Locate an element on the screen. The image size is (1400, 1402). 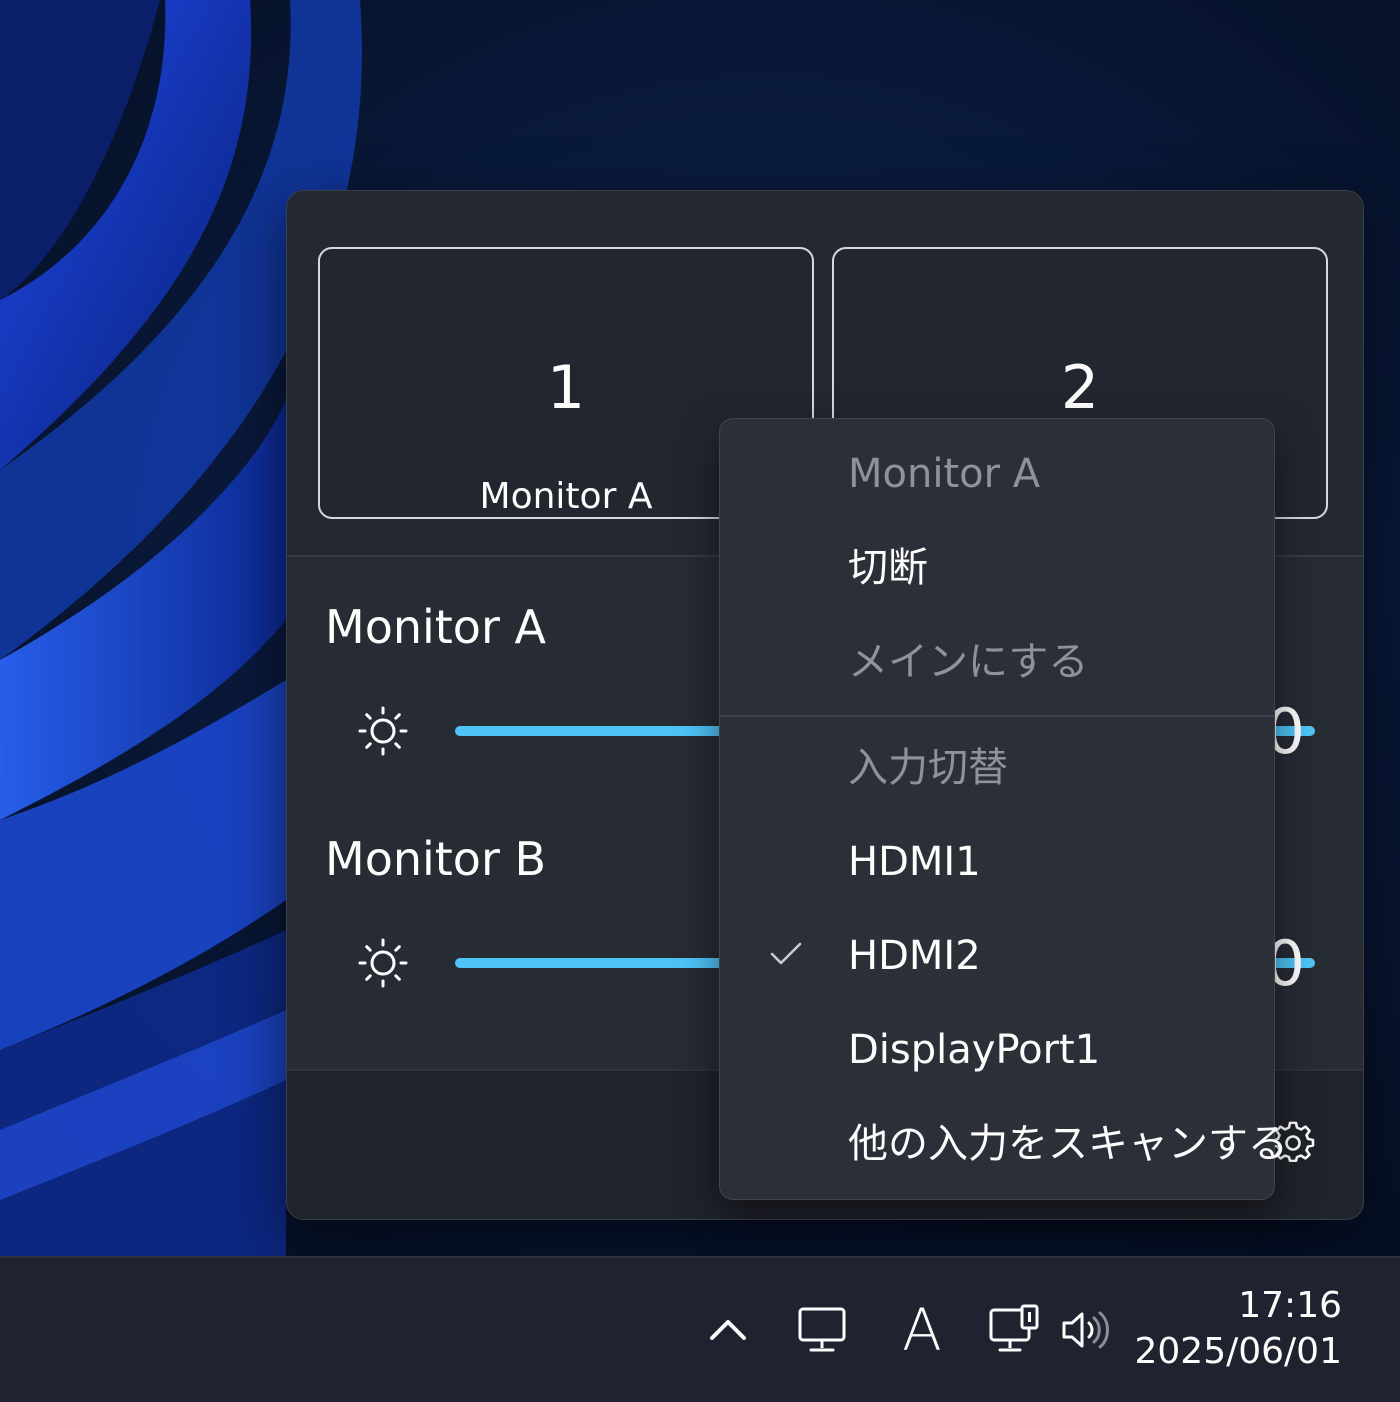
taskbar: A 17:16 2025/06/01 is located at coordinates (700, 1329).